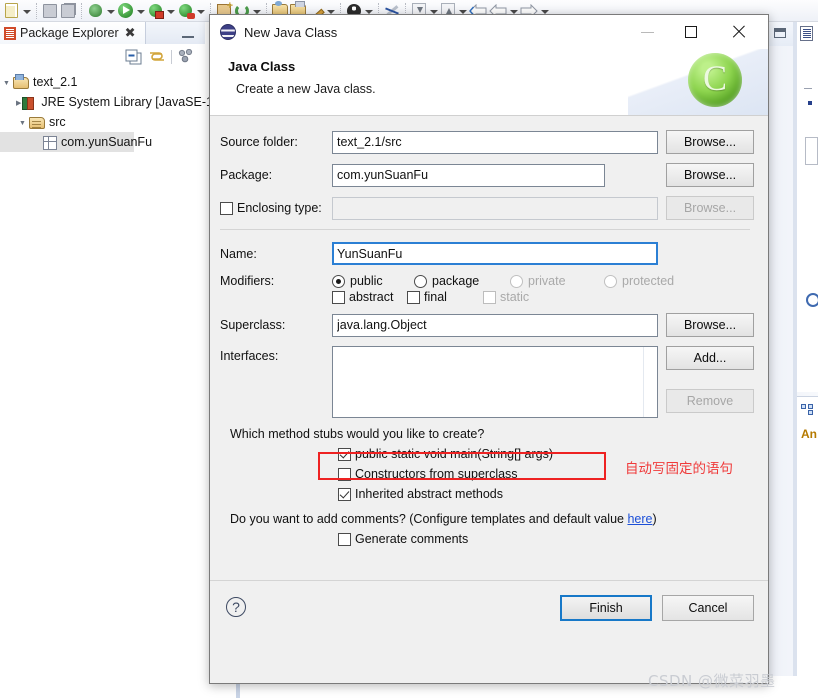 This screenshot has height=698, width=818. What do you see at coordinates (185, 11) in the screenshot?
I see `toolbar-coverage-button` at bounding box center [185, 11].